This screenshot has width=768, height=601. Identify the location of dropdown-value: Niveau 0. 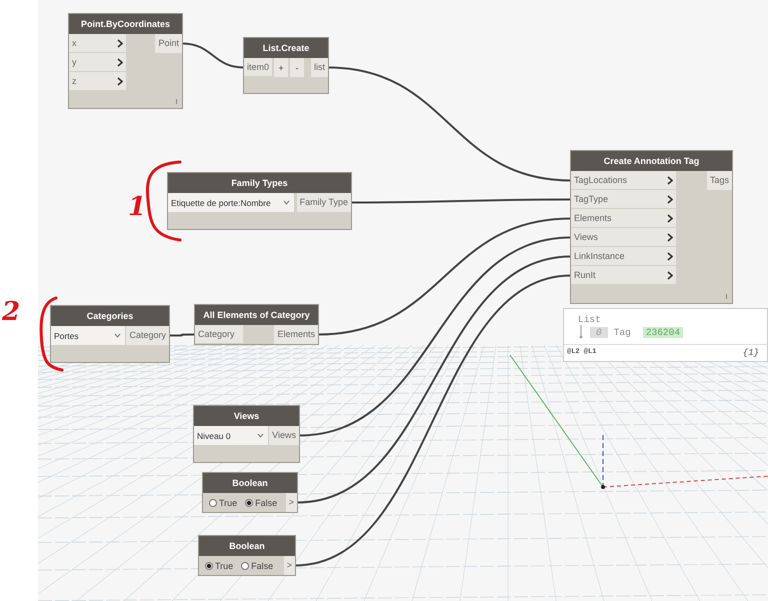
(214, 435).